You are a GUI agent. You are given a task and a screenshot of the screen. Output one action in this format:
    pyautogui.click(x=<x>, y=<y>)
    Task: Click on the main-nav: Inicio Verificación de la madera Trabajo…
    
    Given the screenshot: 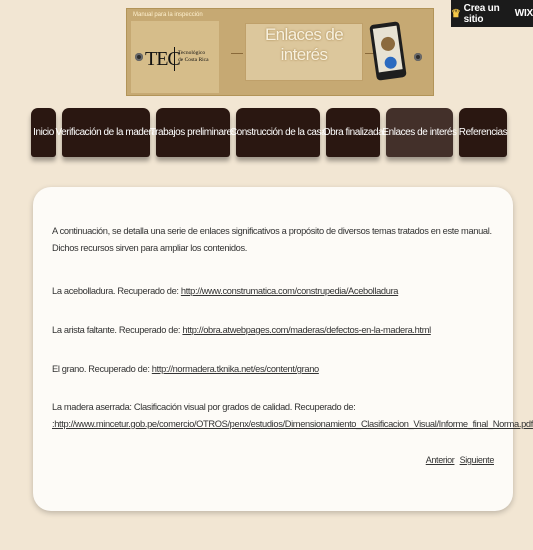 What is the action you would take?
    pyautogui.click(x=269, y=132)
    